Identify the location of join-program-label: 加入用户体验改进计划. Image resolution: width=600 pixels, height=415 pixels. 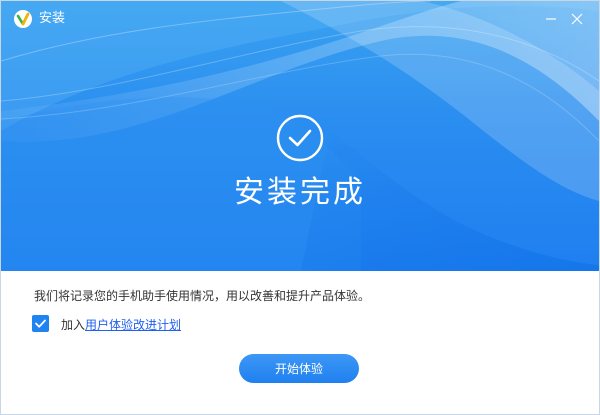
(121, 325).